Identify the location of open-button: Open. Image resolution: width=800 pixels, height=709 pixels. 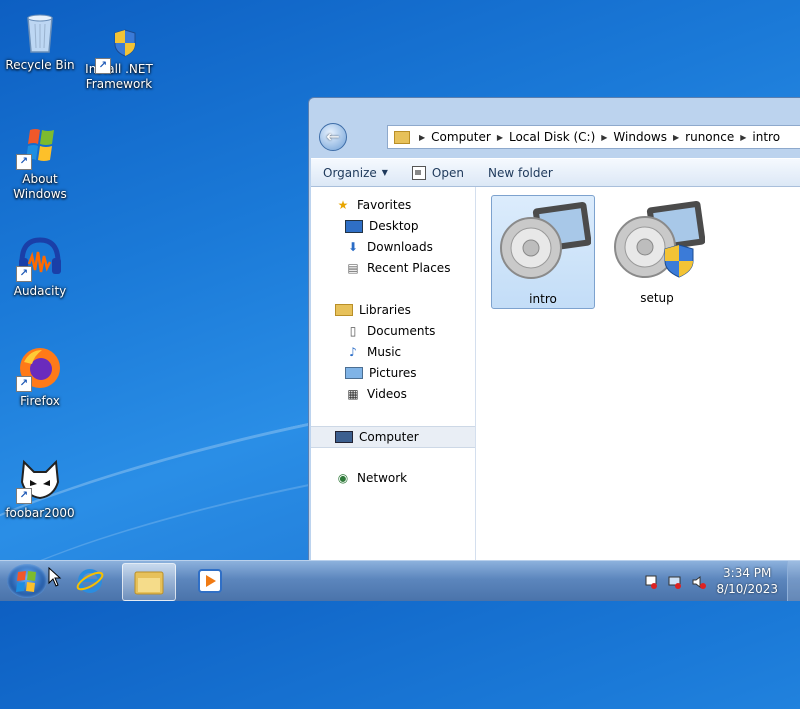
(438, 172).